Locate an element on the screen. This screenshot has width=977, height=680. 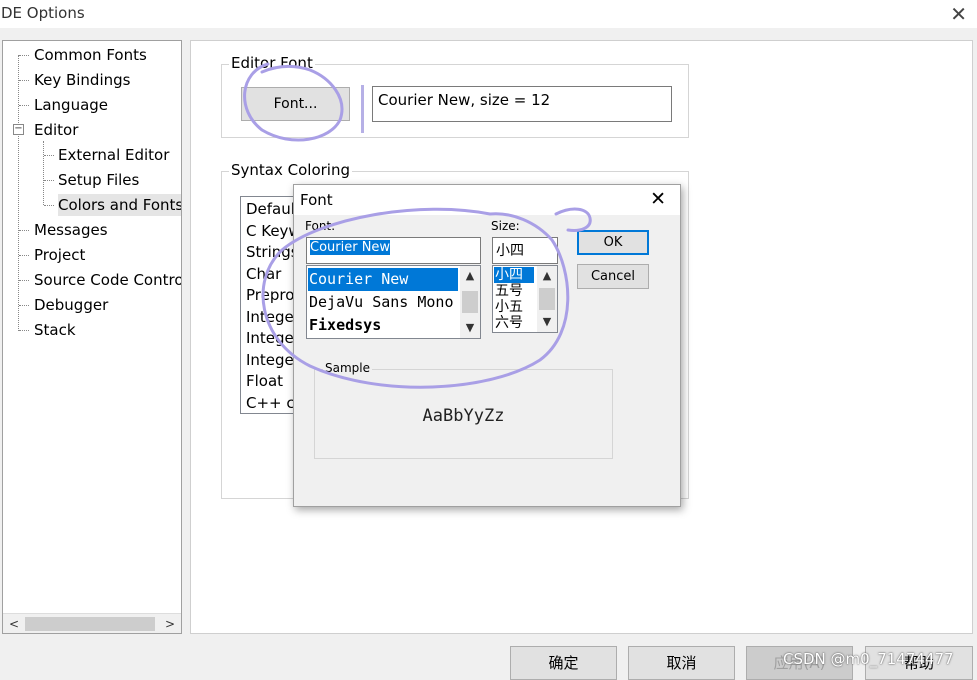
font-dialog-title: Font is located at coordinates (316, 200).